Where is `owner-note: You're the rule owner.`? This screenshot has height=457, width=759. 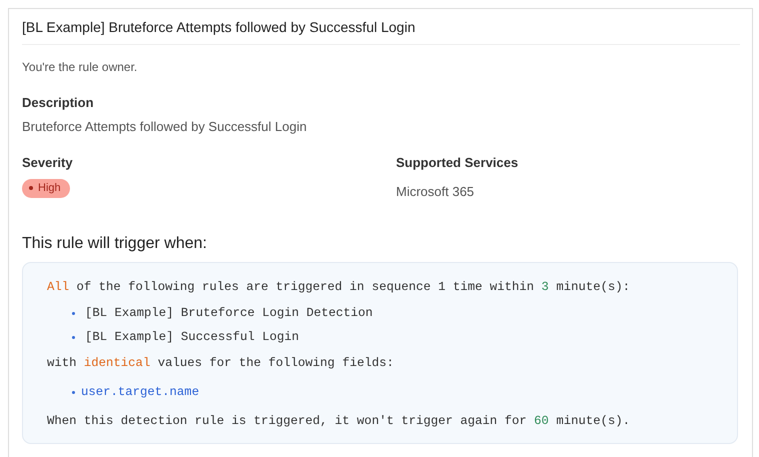 owner-note: You're the rule owner. is located at coordinates (80, 67).